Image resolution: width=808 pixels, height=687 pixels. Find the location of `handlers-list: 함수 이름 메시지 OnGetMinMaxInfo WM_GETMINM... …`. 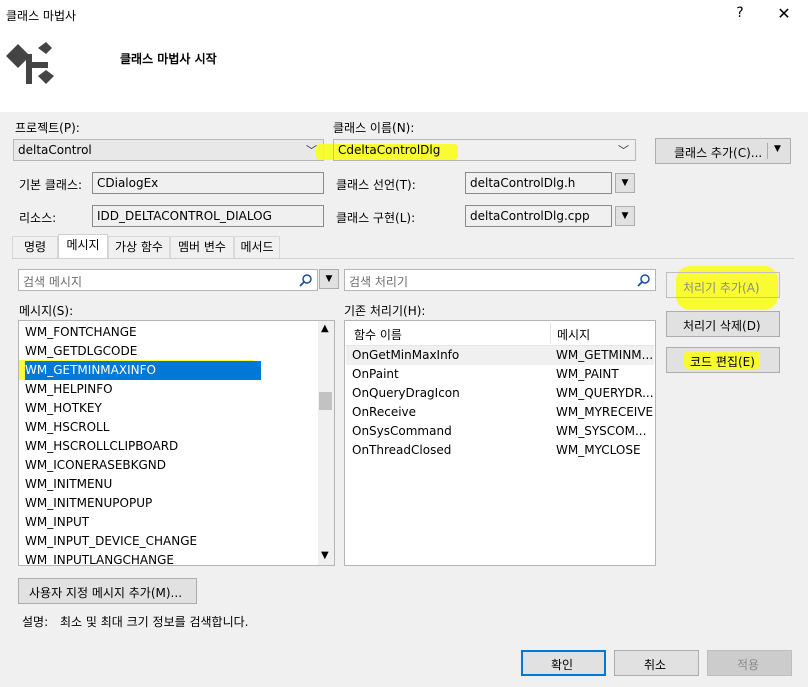

handlers-list: 함수 이름 메시지 OnGetMinMaxInfo WM_GETMINM... … is located at coordinates (500, 443).